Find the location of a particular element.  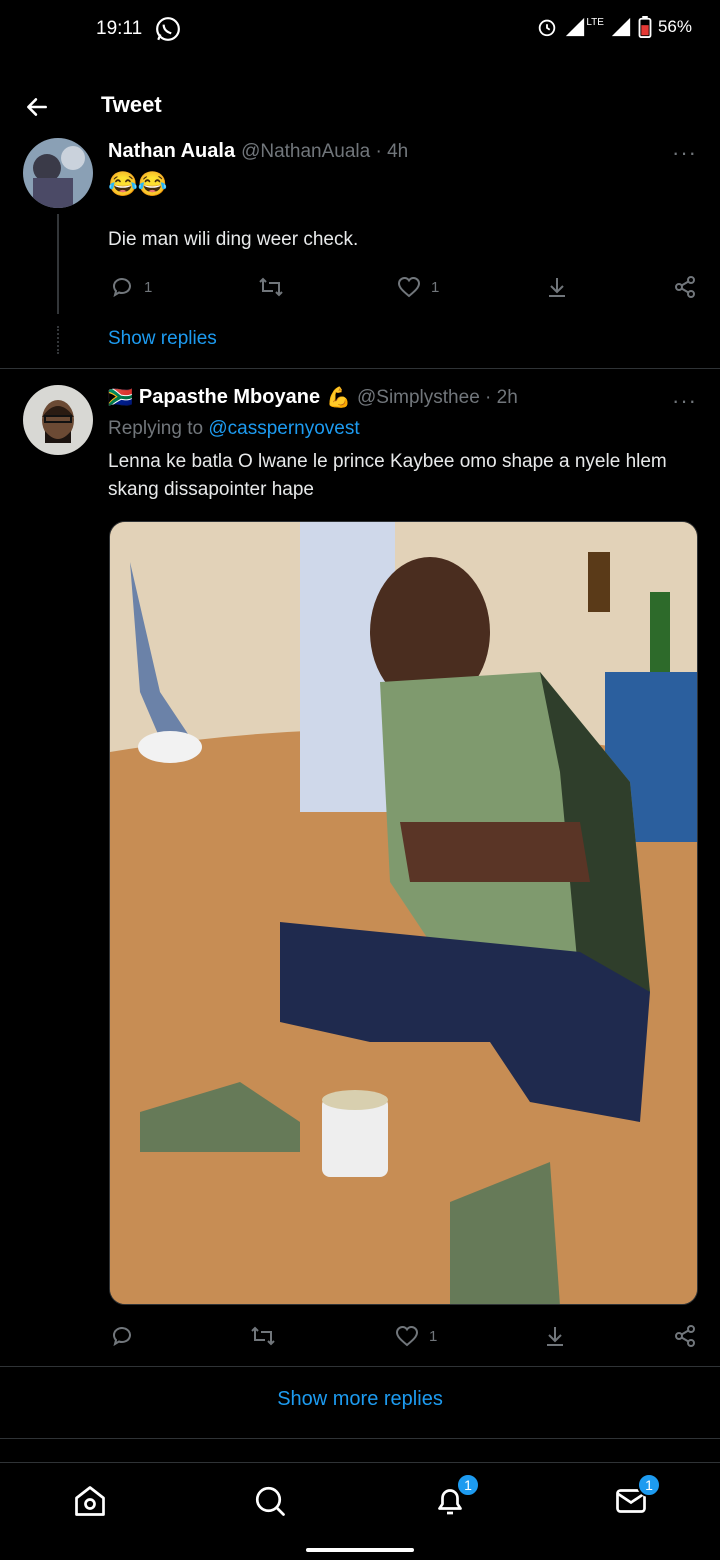

reply-button is located at coordinates (122, 1336).